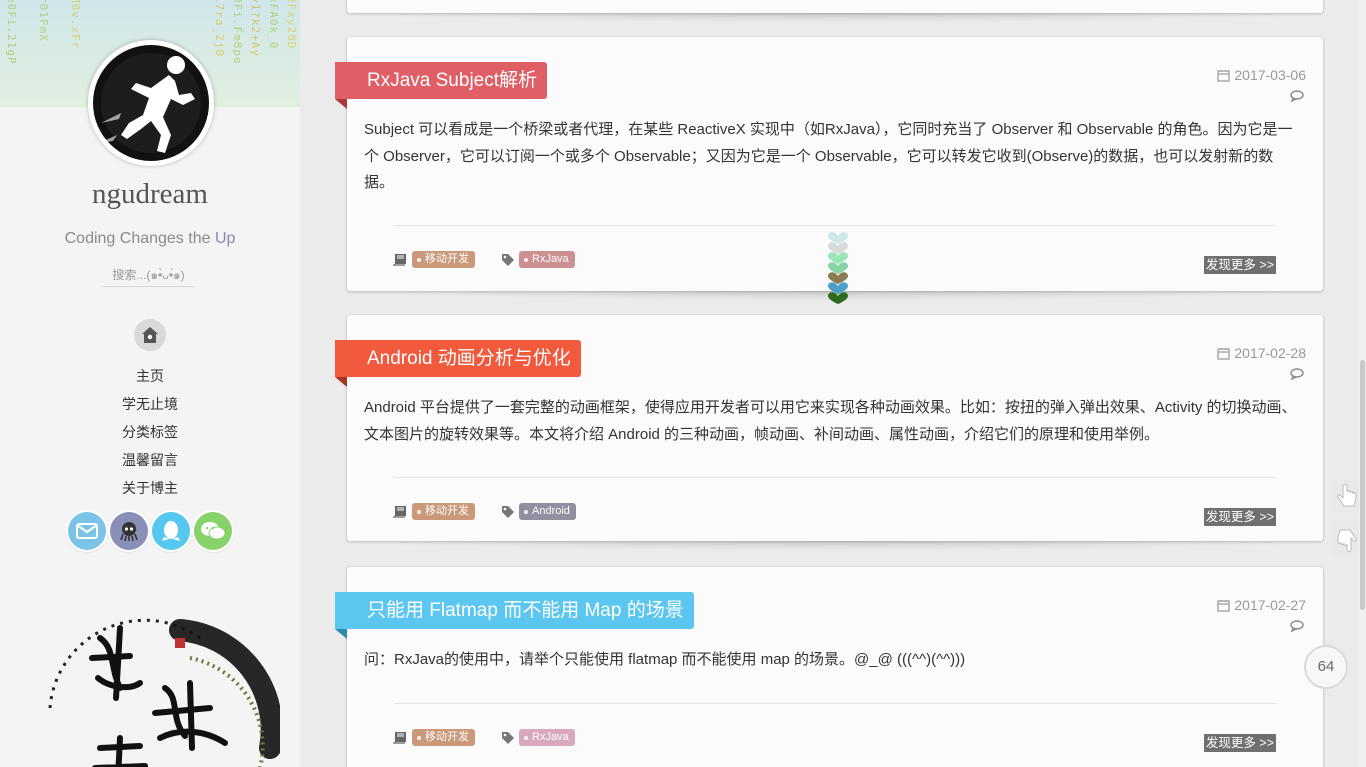 The width and height of the screenshot is (1366, 767). What do you see at coordinates (1347, 497) in the screenshot?
I see `scroll-up-hand-icon` at bounding box center [1347, 497].